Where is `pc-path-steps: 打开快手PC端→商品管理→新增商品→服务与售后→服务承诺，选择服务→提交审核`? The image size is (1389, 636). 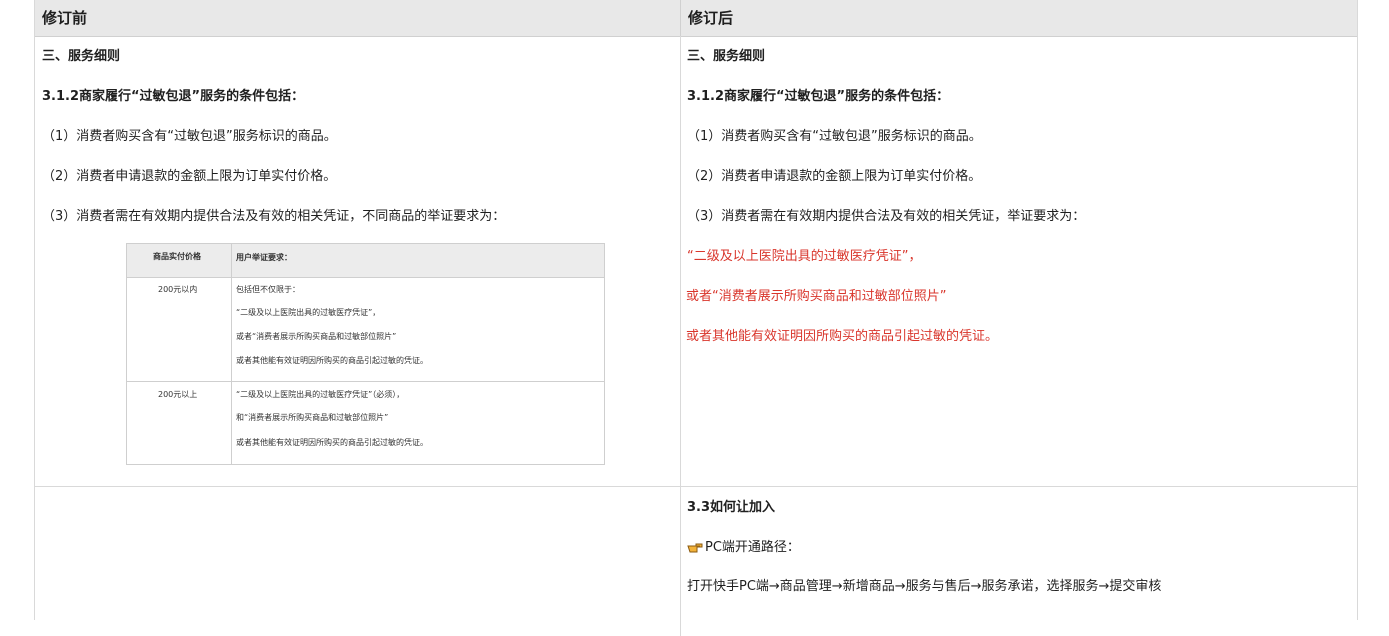
pc-path-steps: 打开快手PC端→商品管理→新增商品→服务与售后→服务承诺，选择服务→提交审核 is located at coordinates (924, 586).